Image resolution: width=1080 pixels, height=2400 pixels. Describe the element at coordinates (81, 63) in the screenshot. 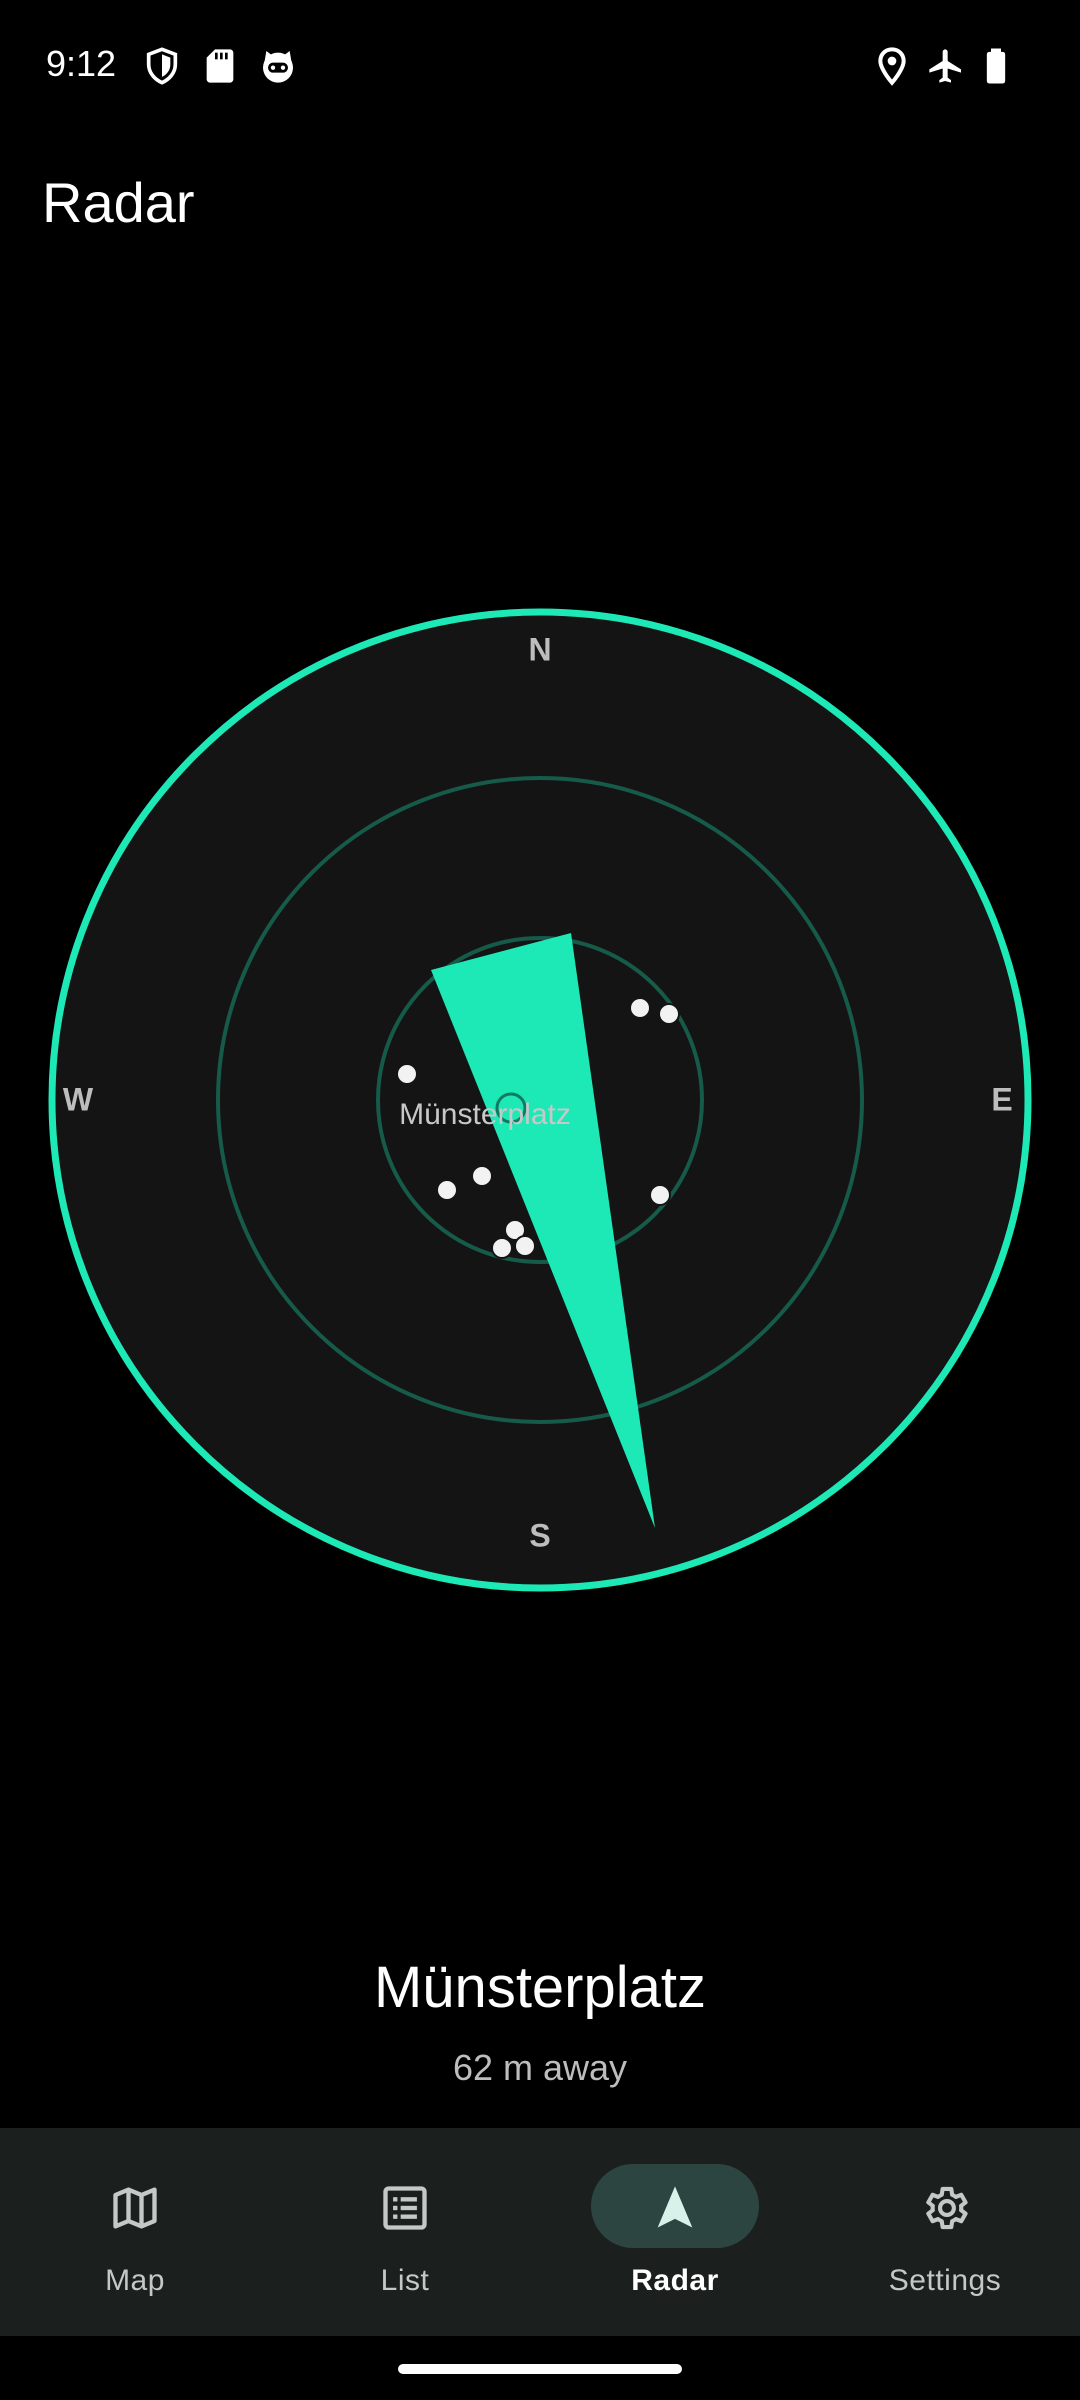

I see `status-time: 9:12` at that location.